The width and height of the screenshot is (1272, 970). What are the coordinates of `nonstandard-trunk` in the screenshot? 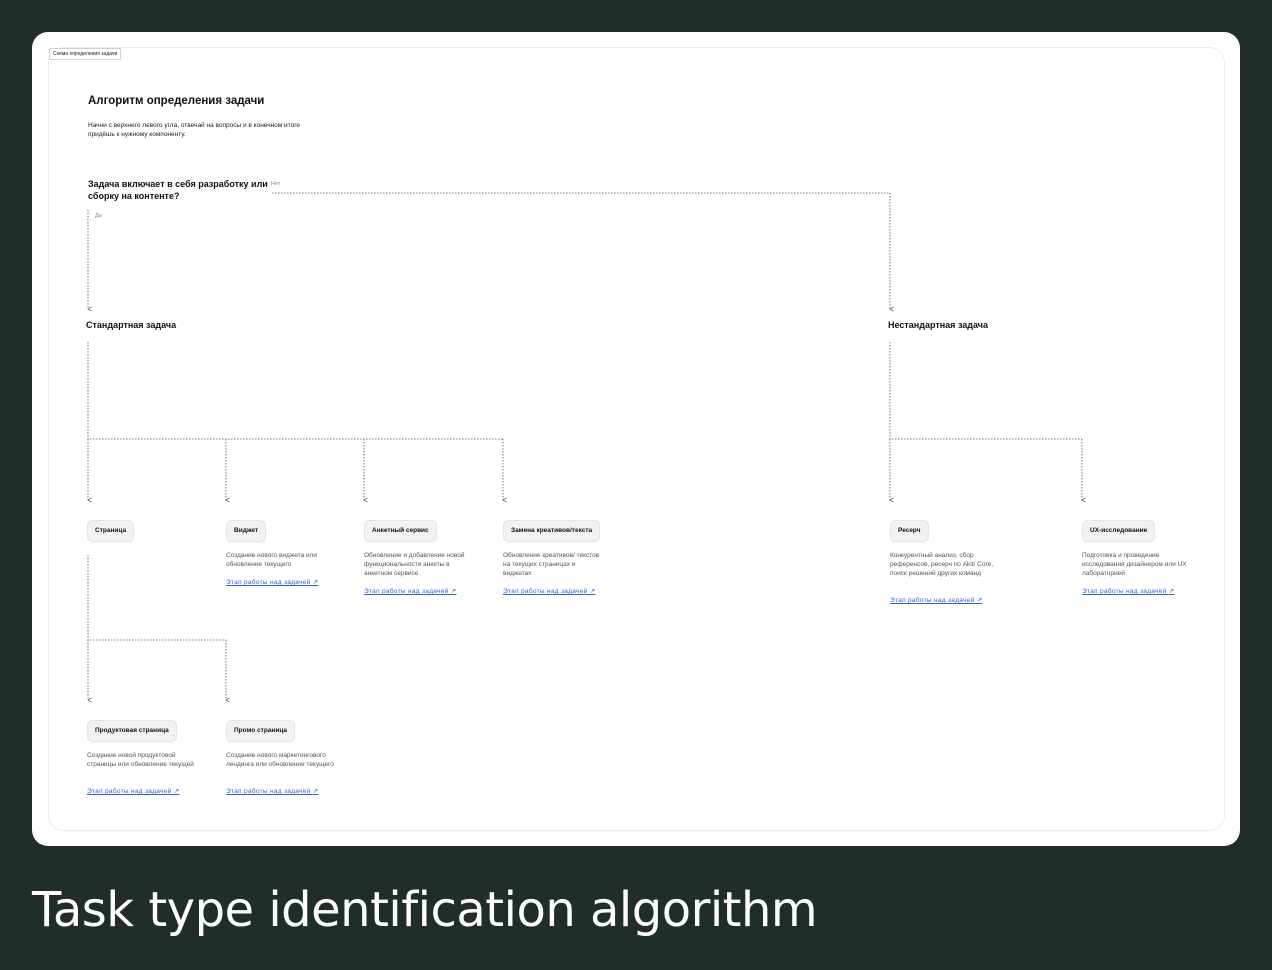 It's located at (985, 391).